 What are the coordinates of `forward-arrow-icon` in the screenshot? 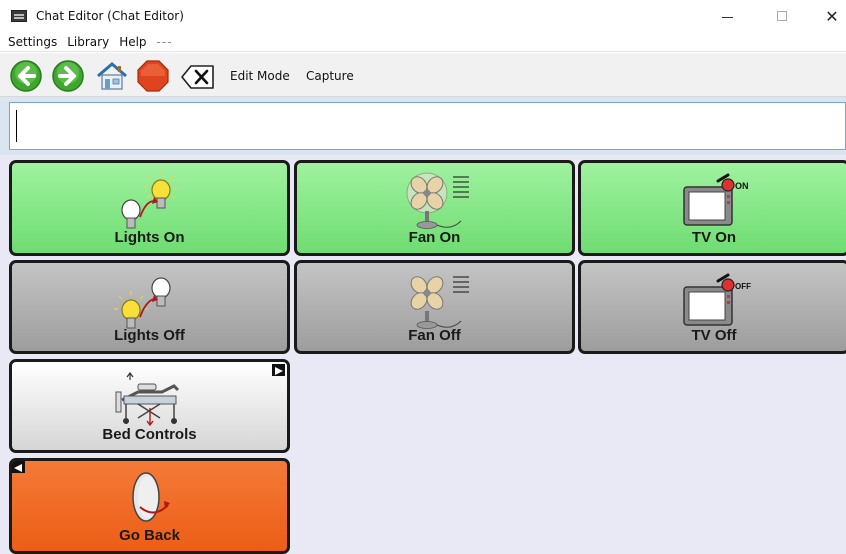 It's located at (68, 76).